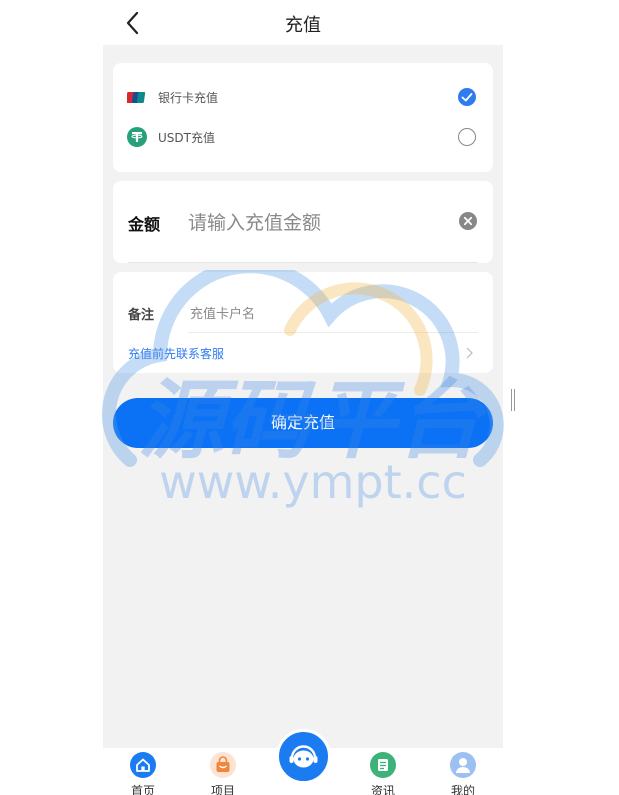 This screenshot has width=619, height=795. What do you see at coordinates (462, 789) in the screenshot?
I see `tab-label: 我的` at bounding box center [462, 789].